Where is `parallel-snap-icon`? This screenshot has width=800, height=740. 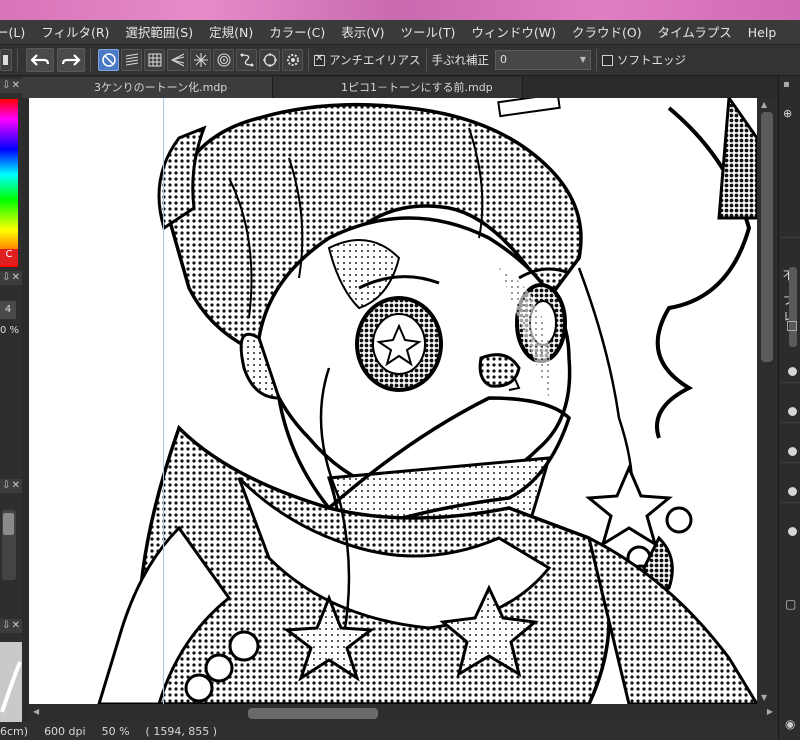
parallel-snap-icon is located at coordinates (131, 60).